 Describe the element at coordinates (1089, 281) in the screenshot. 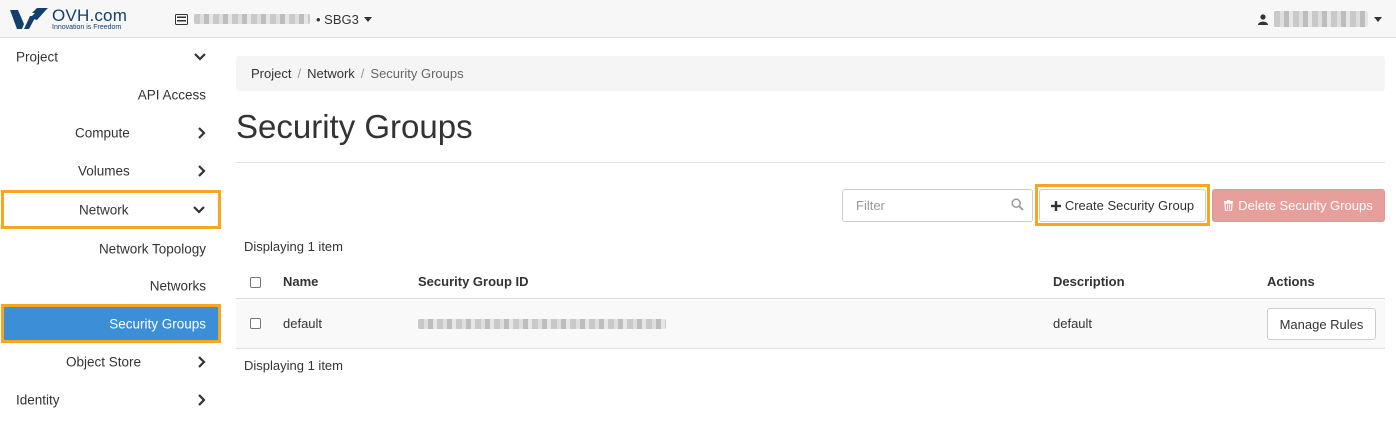

I see `column-header-description: Description` at that location.